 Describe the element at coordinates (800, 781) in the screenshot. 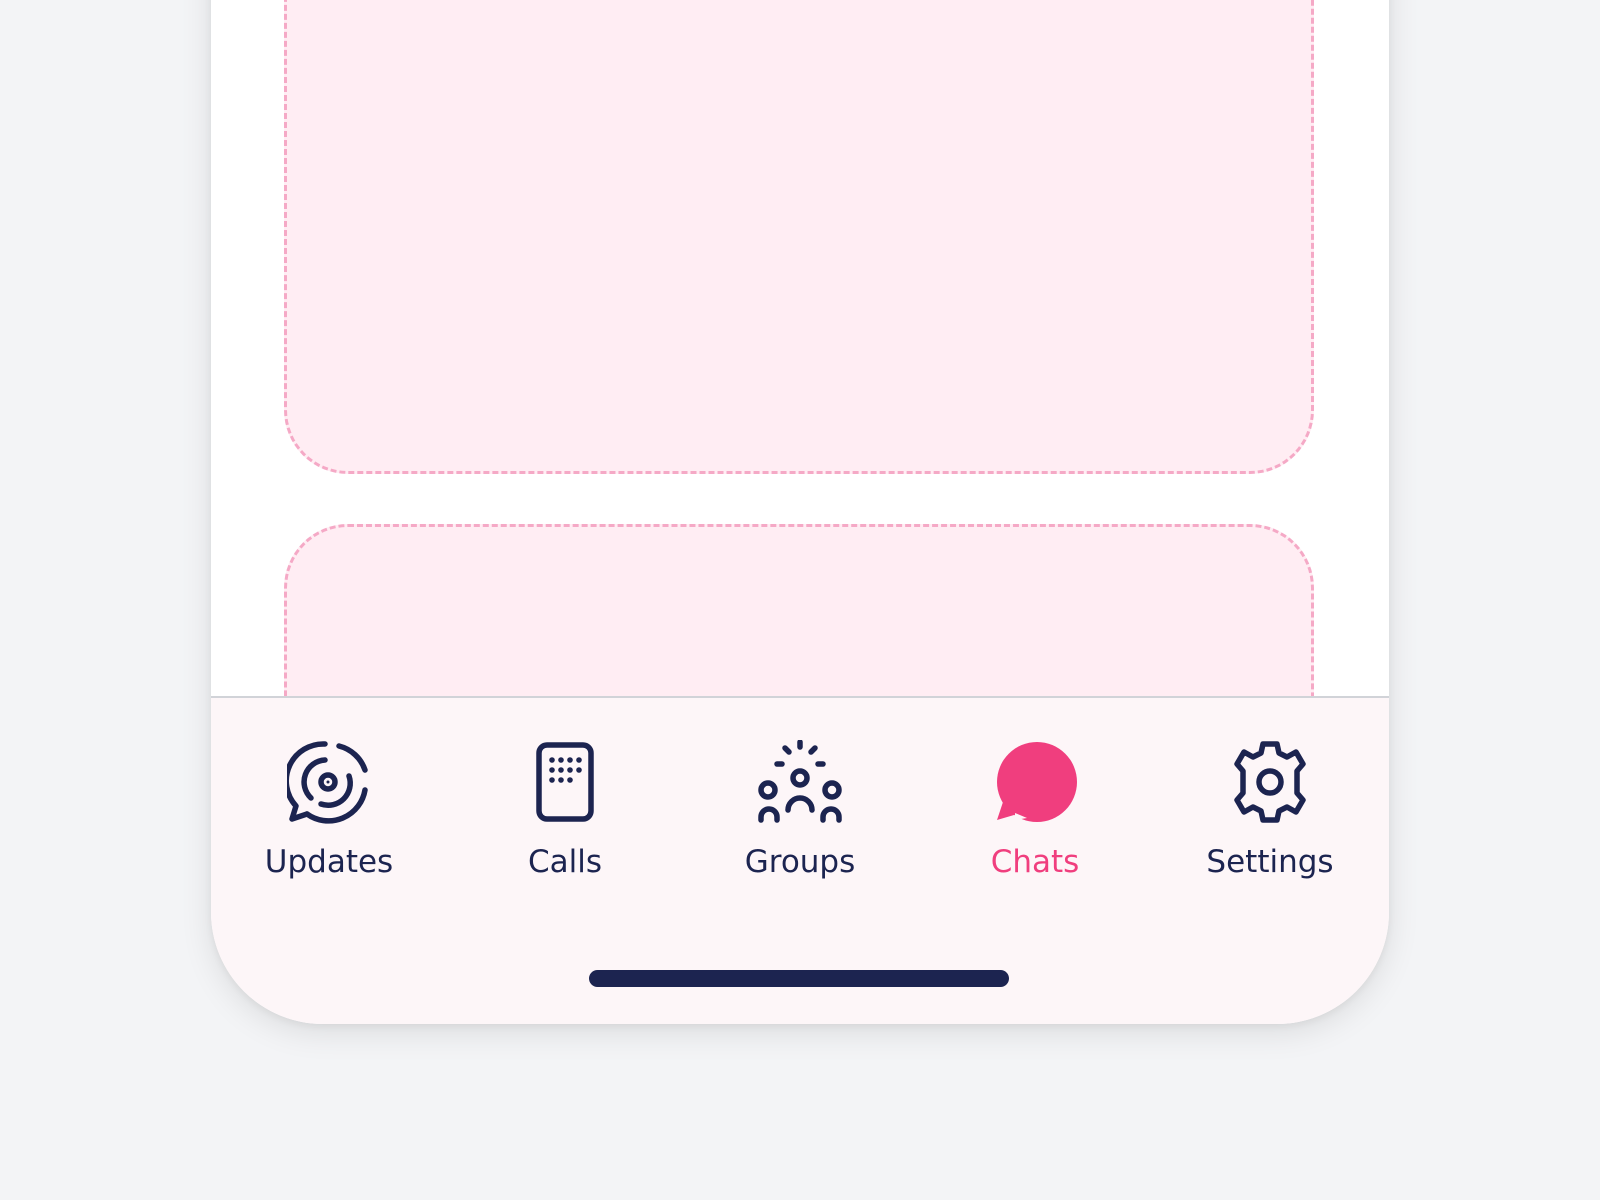

I see `group-icon` at that location.